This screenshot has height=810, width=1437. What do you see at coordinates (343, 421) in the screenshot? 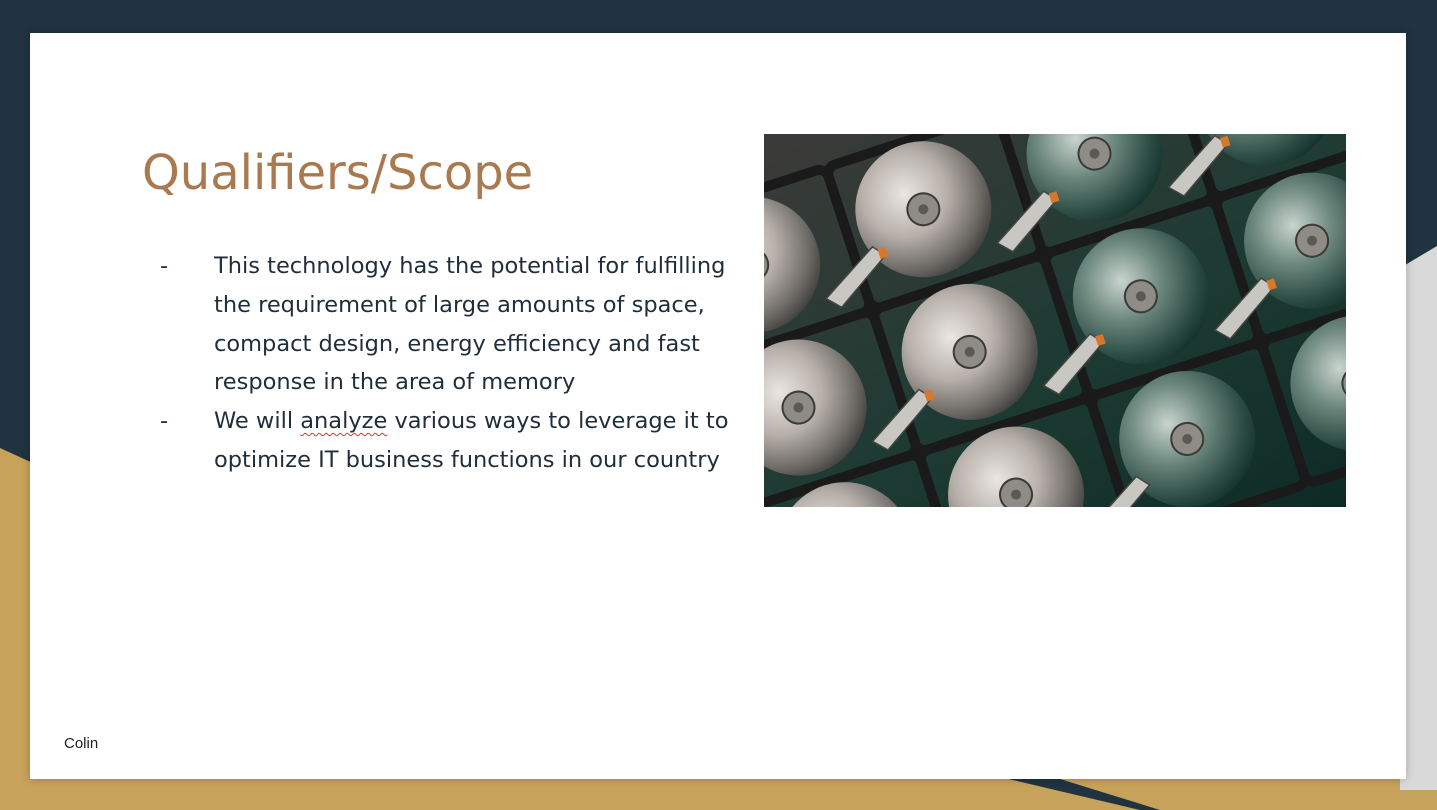
I see `spellcheck-flagged-word: analyze` at bounding box center [343, 421].